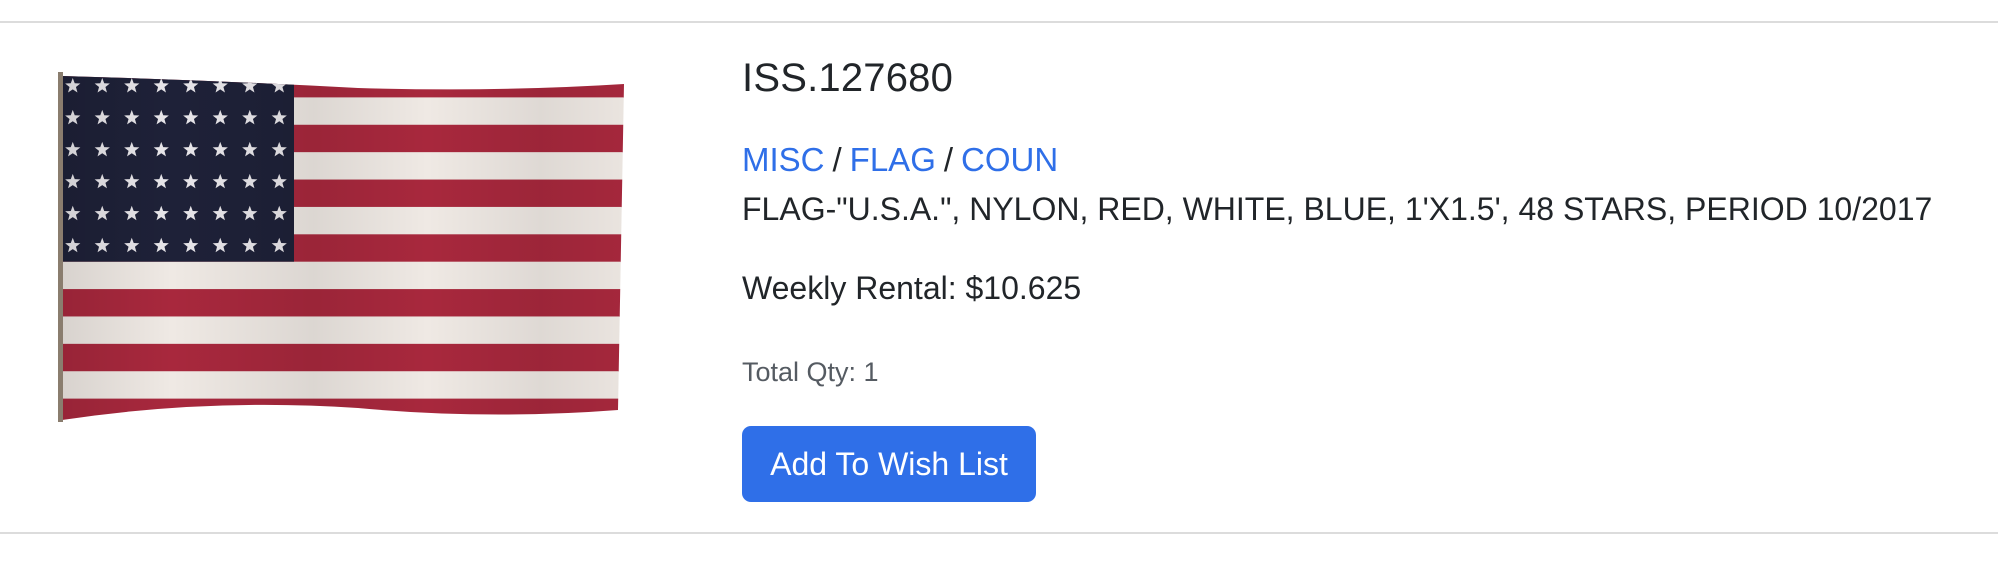  What do you see at coordinates (783, 159) in the screenshot?
I see `breadcrumb-link-misc: MISC` at bounding box center [783, 159].